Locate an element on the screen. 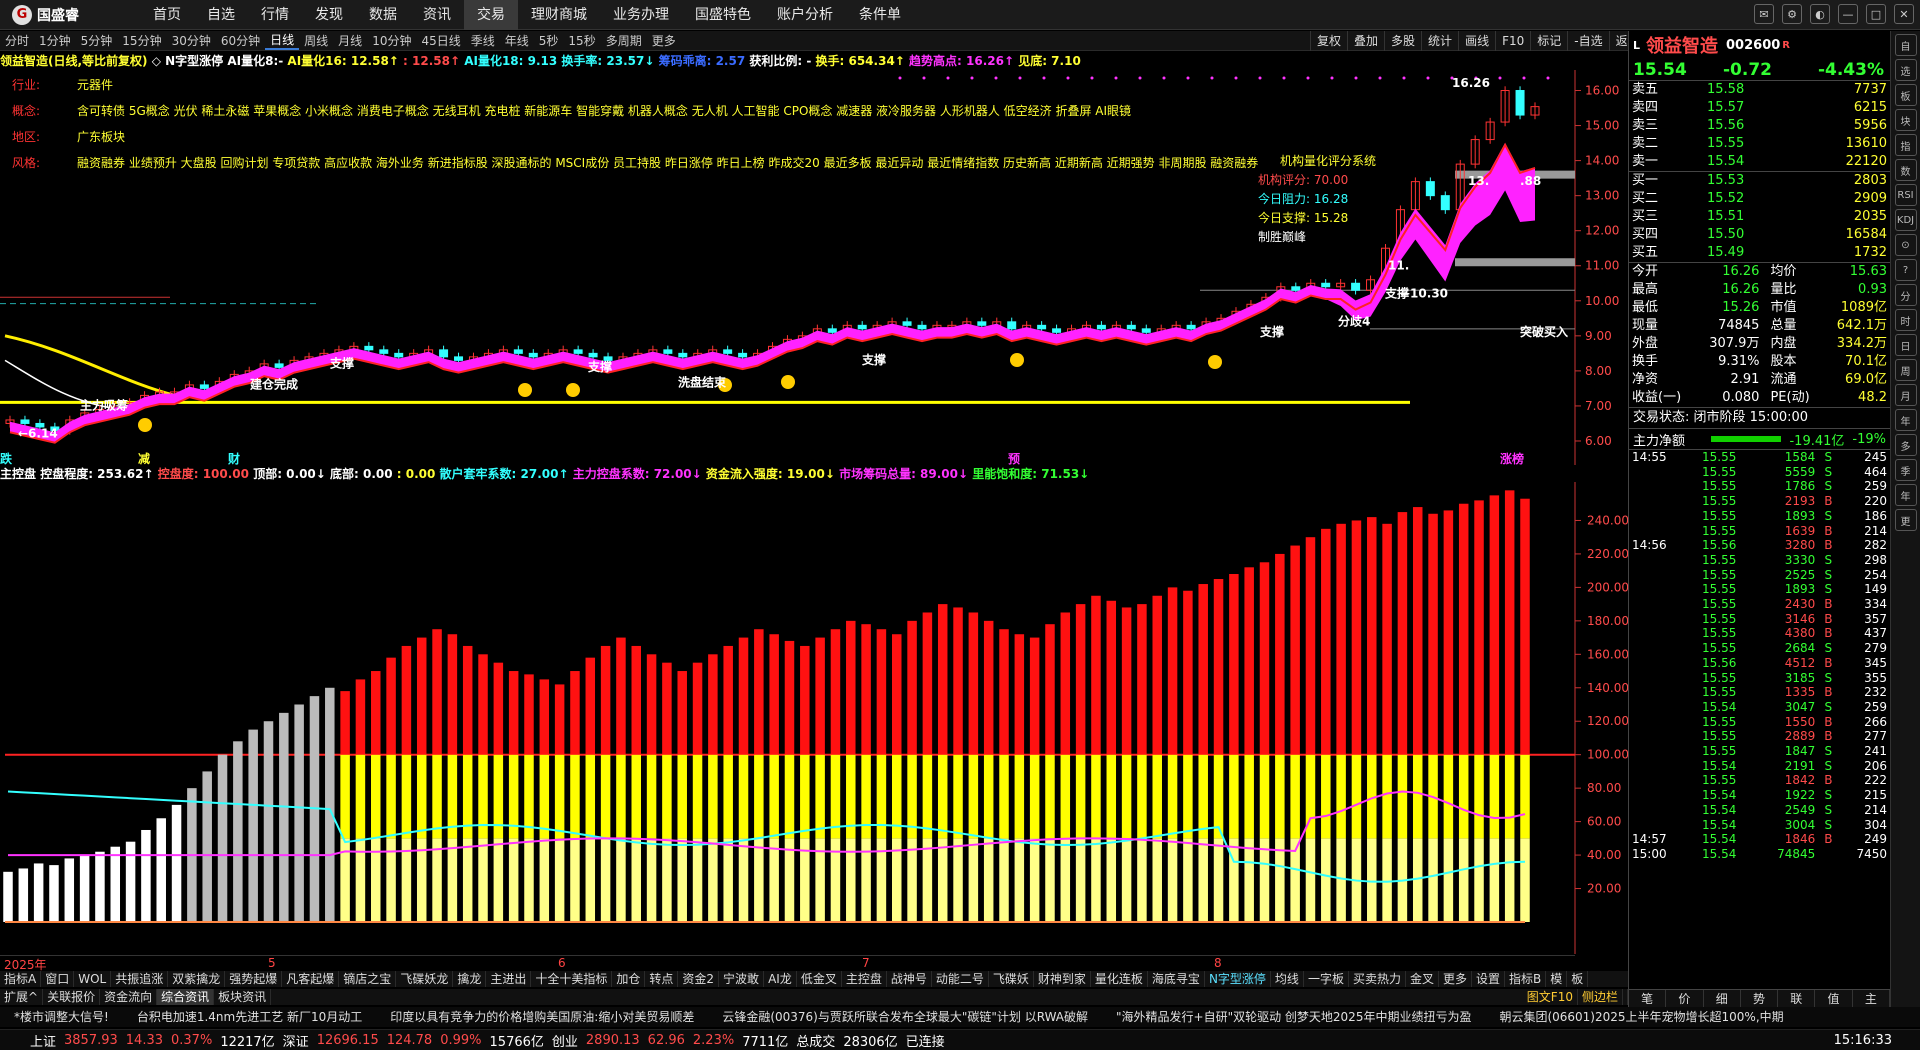 Image resolution: width=1920 pixels, height=1050 pixels. indicator-tab-2: WOL is located at coordinates (93, 979).